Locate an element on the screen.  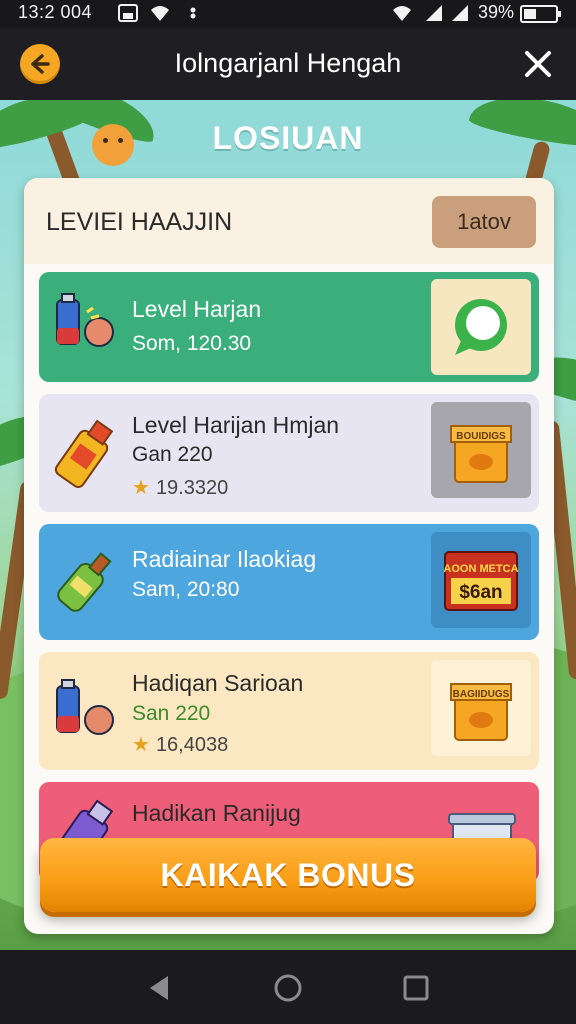
dot-icon is located at coordinates (193, 13).